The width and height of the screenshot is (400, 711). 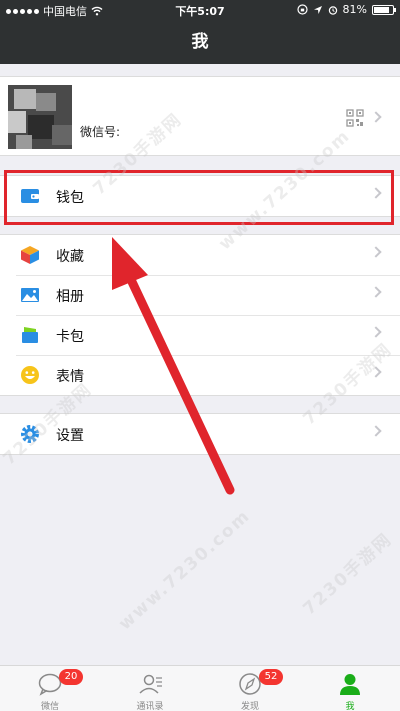 I want to click on annotation-arrow, so click(x=173, y=366).